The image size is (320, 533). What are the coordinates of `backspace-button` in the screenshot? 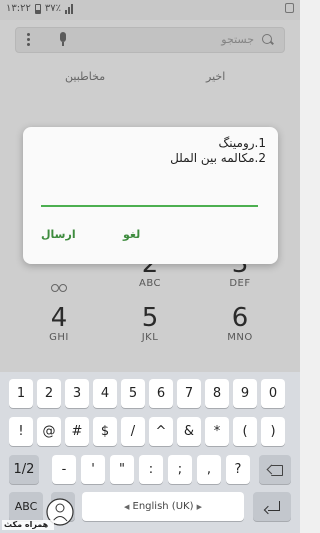 It's located at (275, 469).